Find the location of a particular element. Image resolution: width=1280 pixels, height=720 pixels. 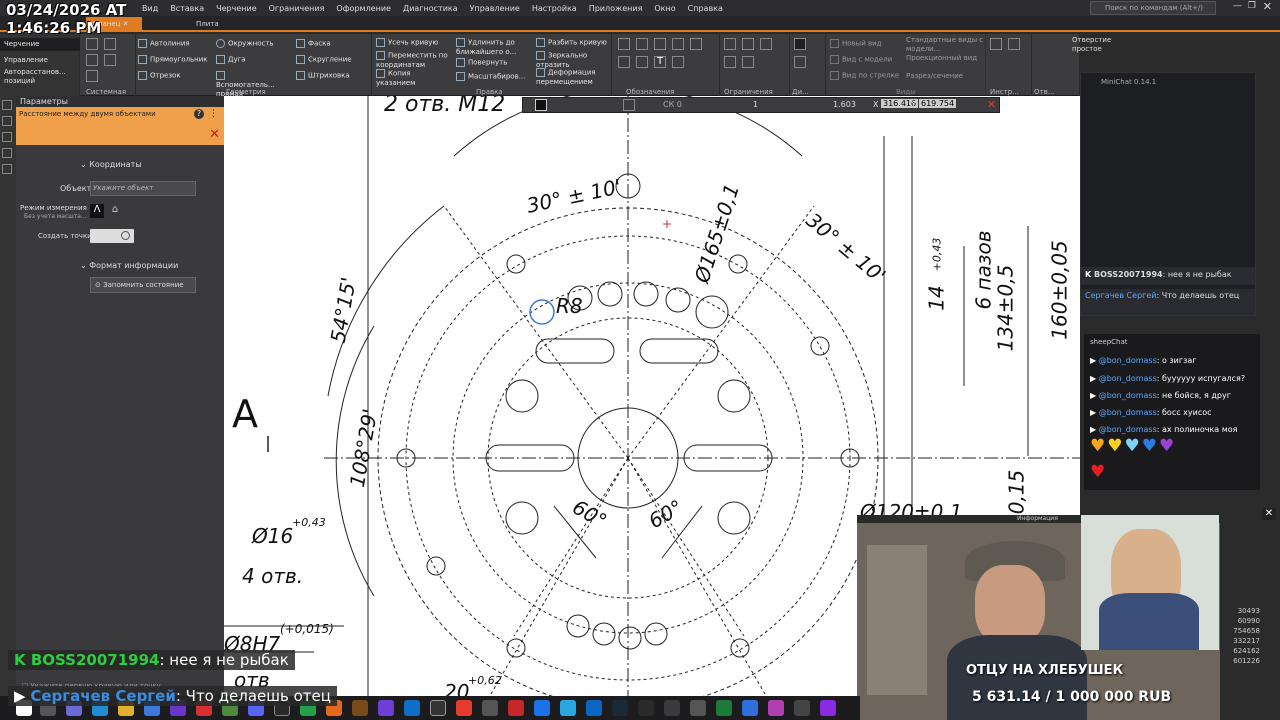

constraint-coincide-icon is located at coordinates (748, 62).